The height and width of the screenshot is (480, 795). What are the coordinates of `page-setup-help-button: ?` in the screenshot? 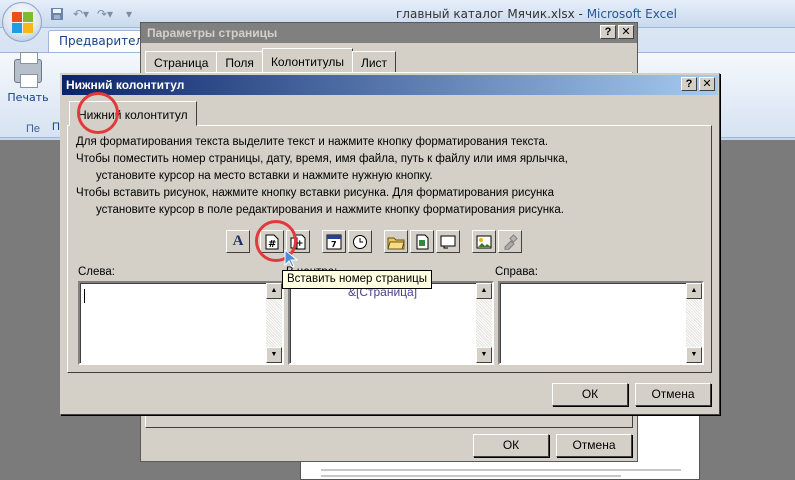 It's located at (608, 32).